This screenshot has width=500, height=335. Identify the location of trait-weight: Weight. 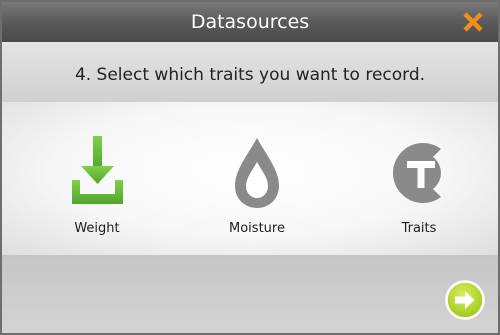
(97, 178).